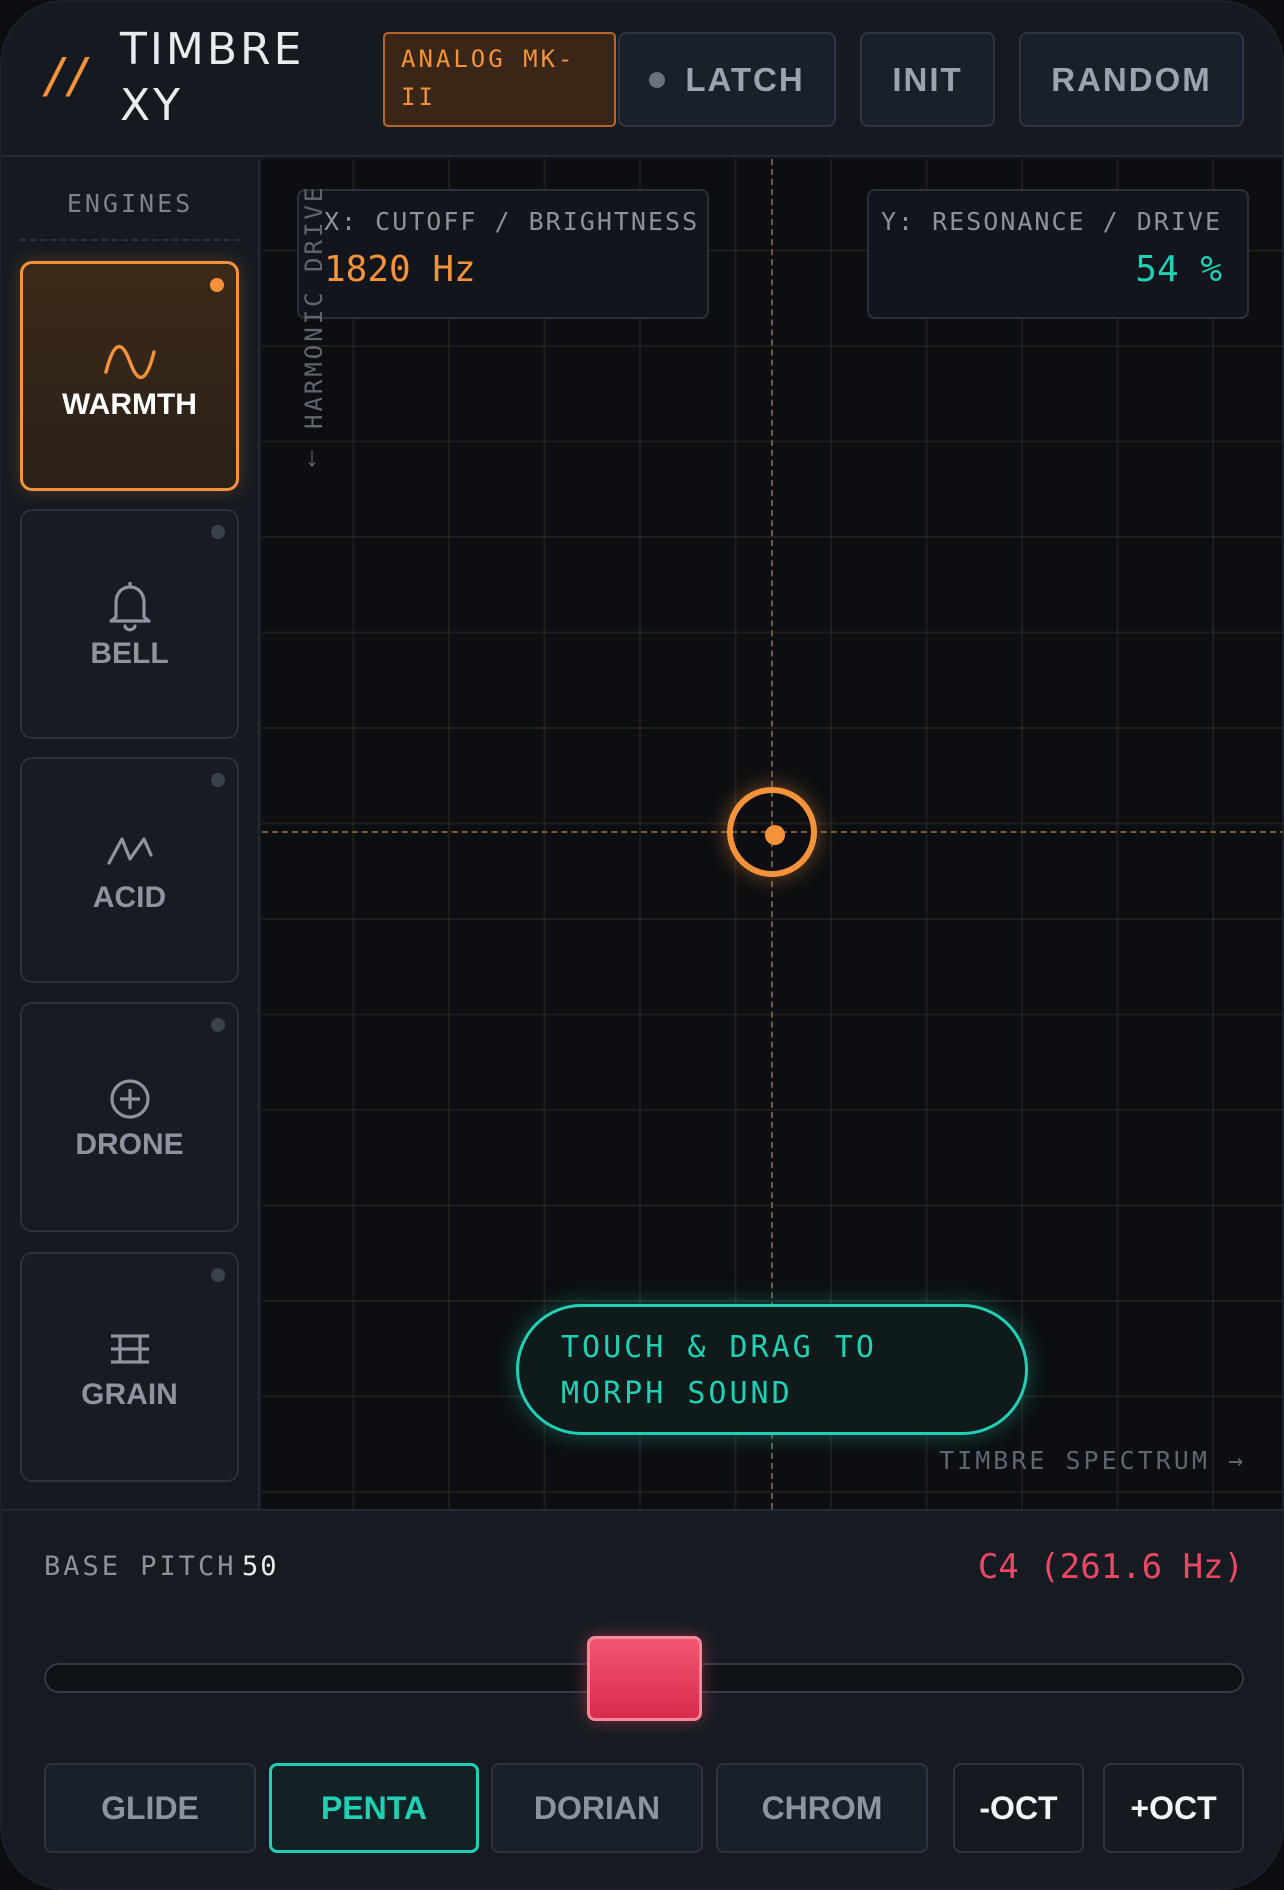 Image resolution: width=1284 pixels, height=1890 pixels. What do you see at coordinates (597, 1808) in the screenshot?
I see `mode-dorian-button: DORIAN` at bounding box center [597, 1808].